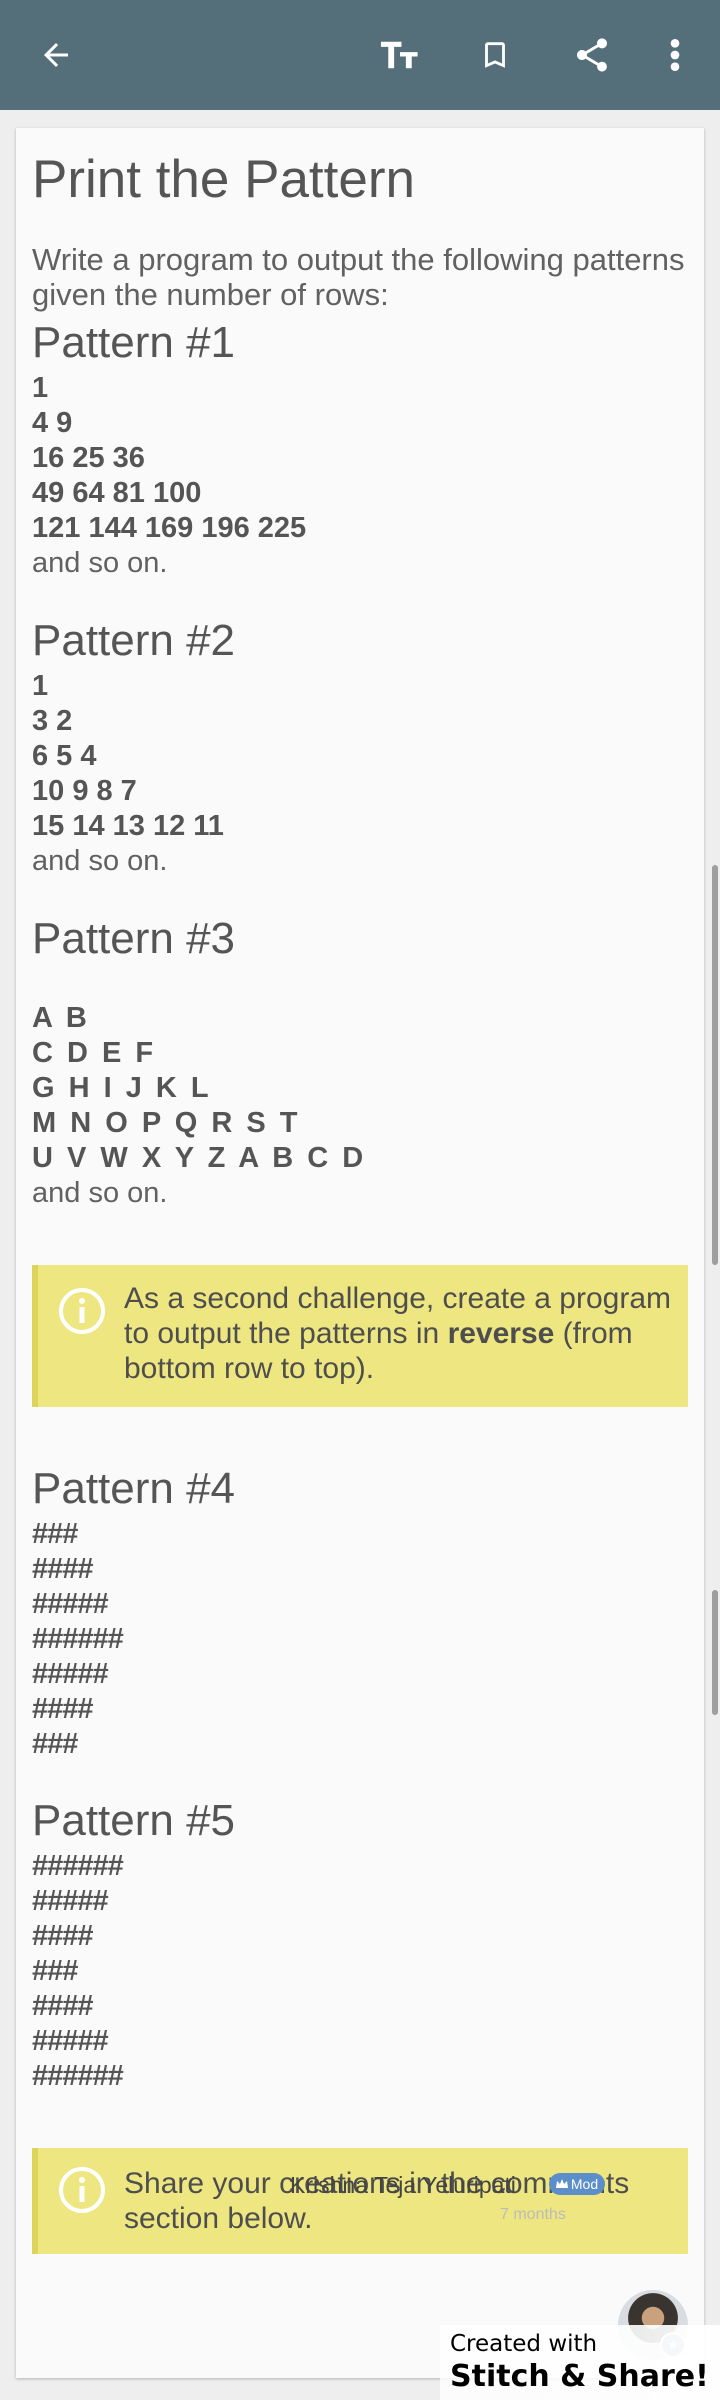 The height and width of the screenshot is (2400, 720). I want to click on author-name: Krishna Teja Yeluripati, so click(403, 2185).